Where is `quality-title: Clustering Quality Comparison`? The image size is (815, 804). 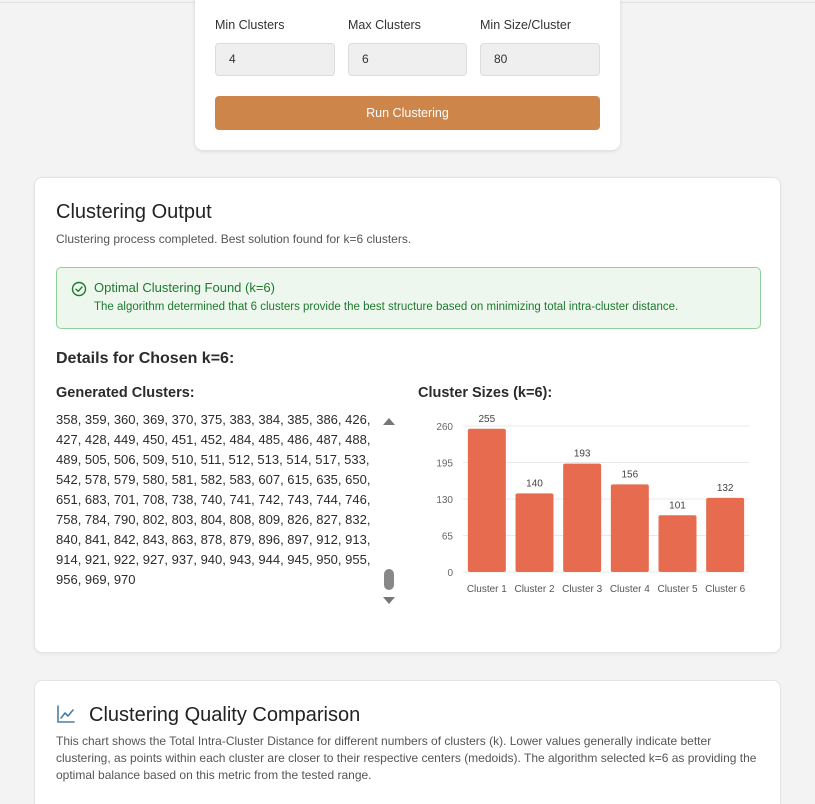
quality-title: Clustering Quality Comparison is located at coordinates (225, 715).